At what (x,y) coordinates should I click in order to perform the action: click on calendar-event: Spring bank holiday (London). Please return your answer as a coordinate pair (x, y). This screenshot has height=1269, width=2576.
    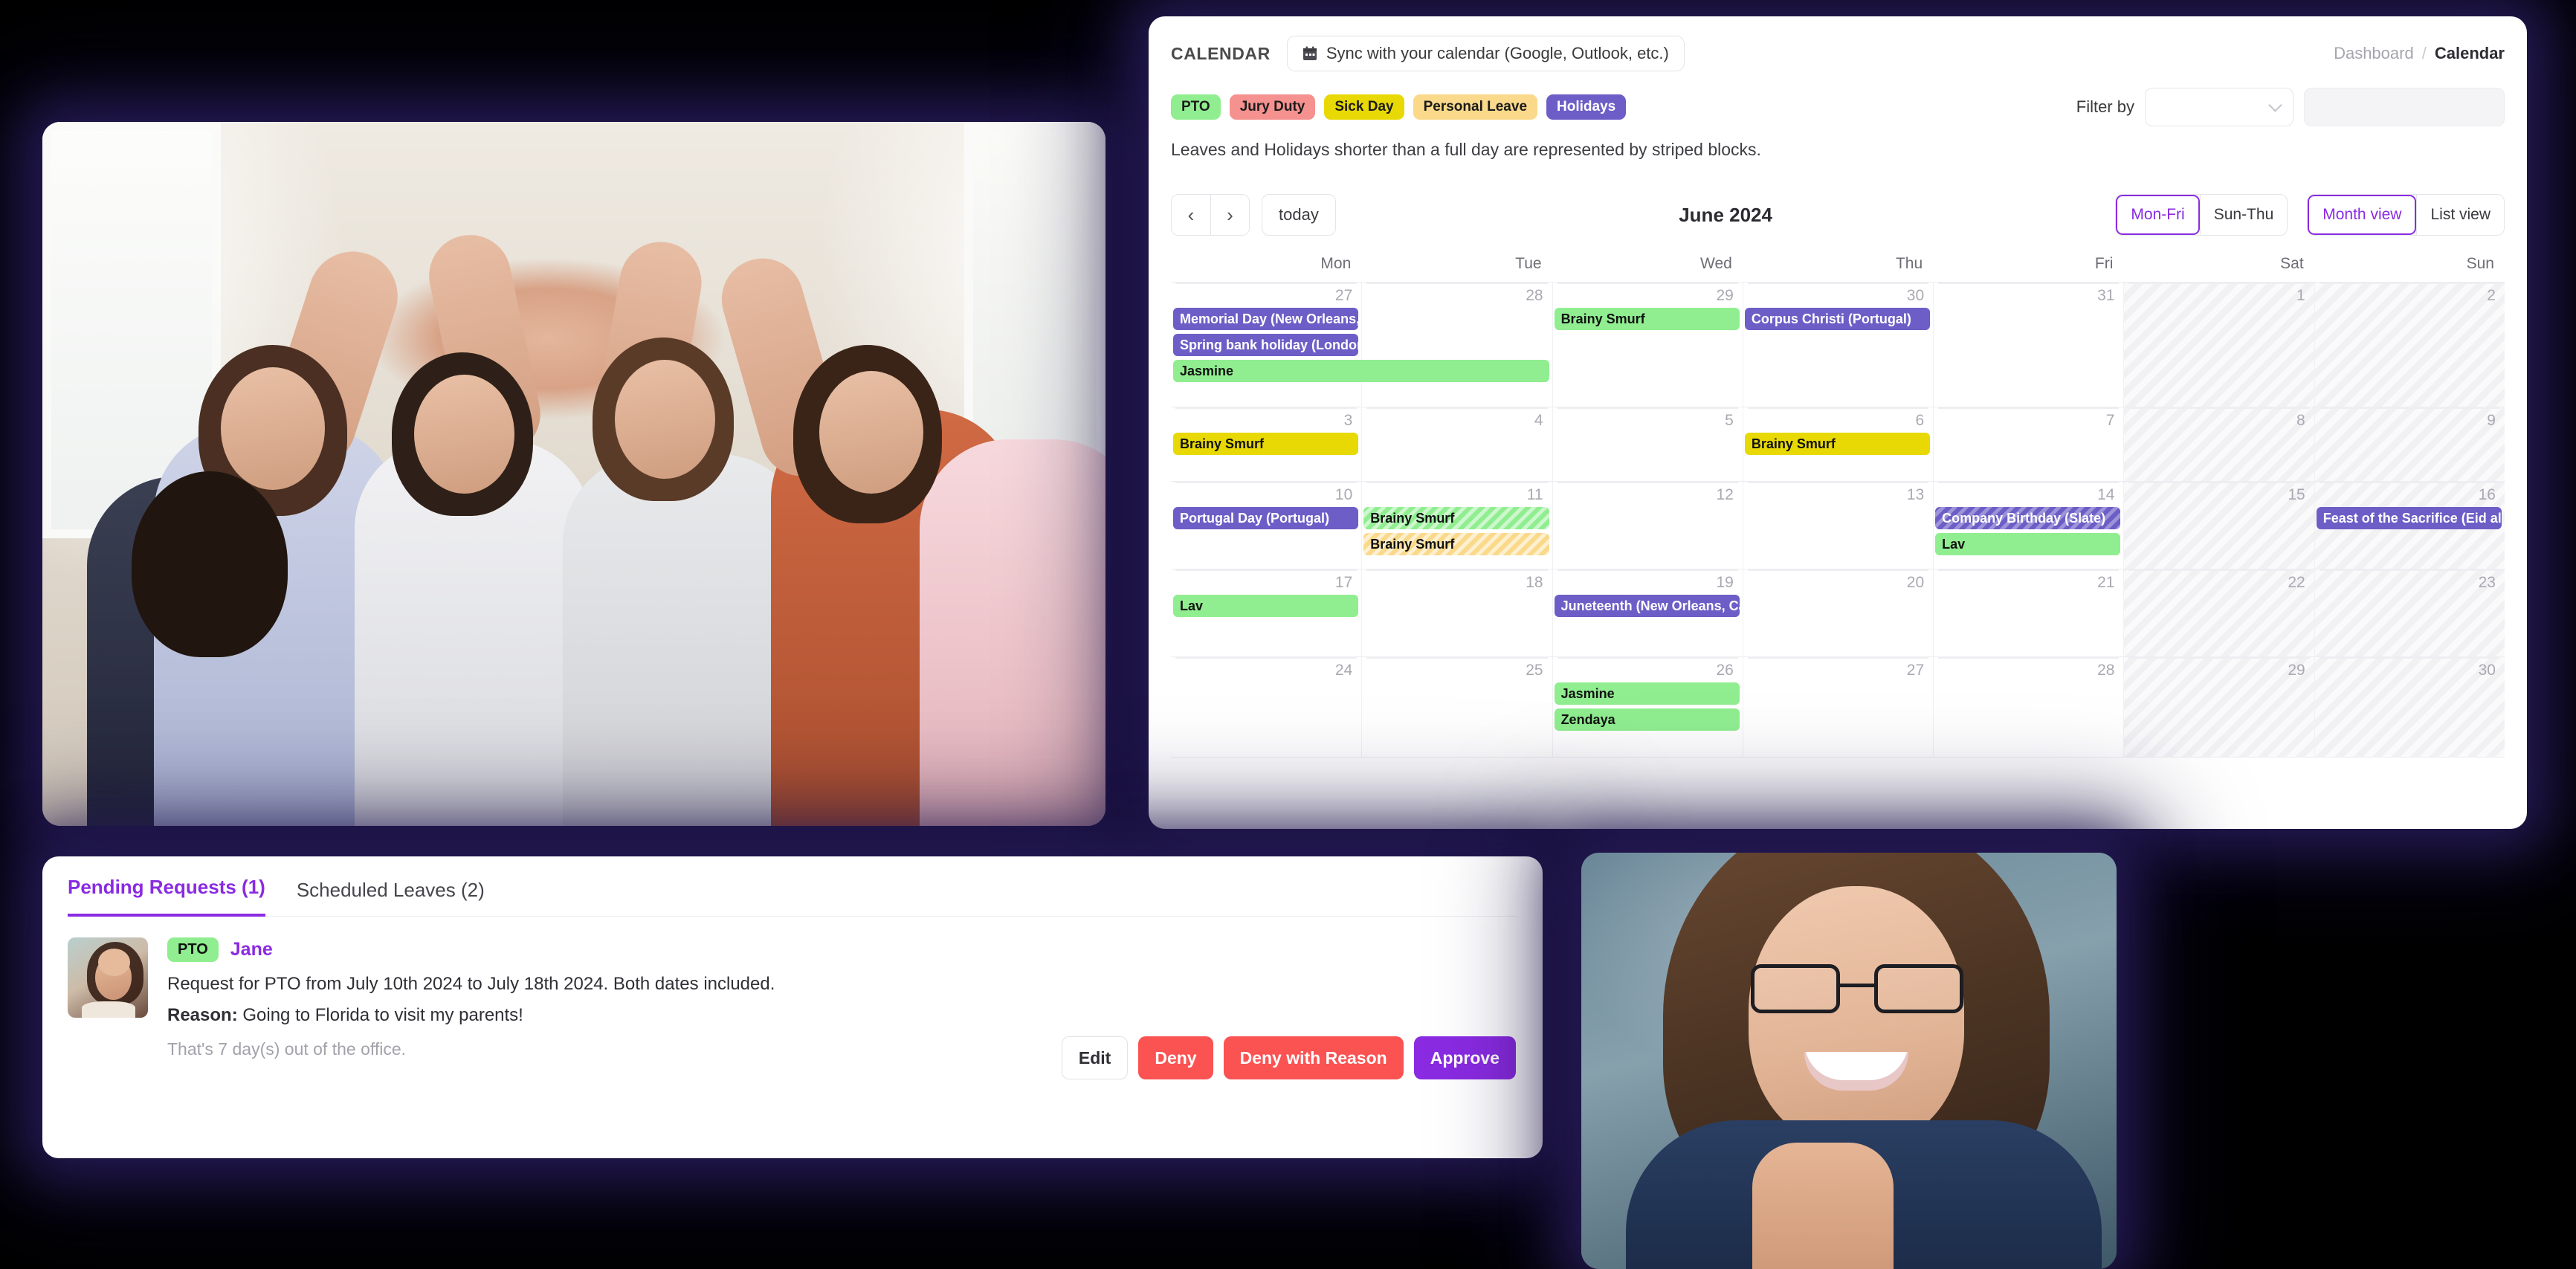
    Looking at the image, I should click on (1266, 345).